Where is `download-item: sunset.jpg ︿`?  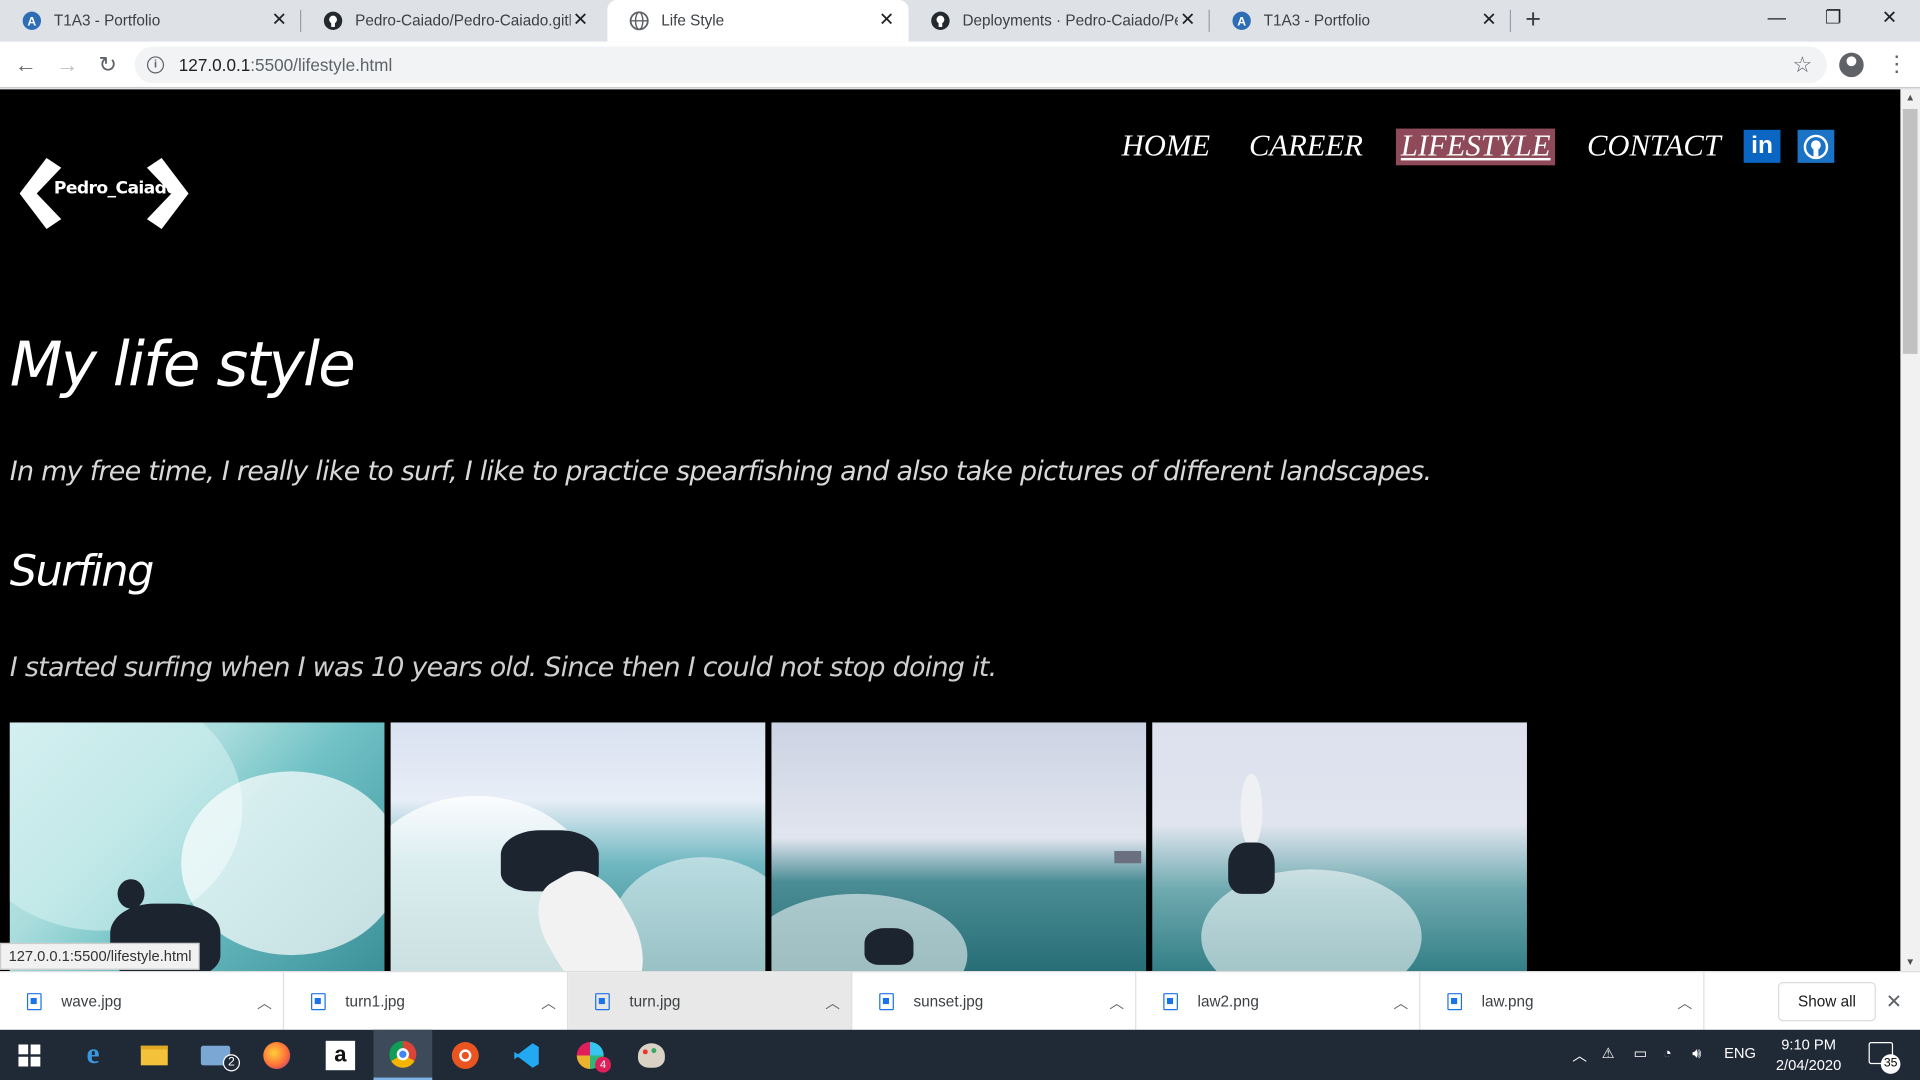
download-item: sunset.jpg ︿ is located at coordinates (994, 1002).